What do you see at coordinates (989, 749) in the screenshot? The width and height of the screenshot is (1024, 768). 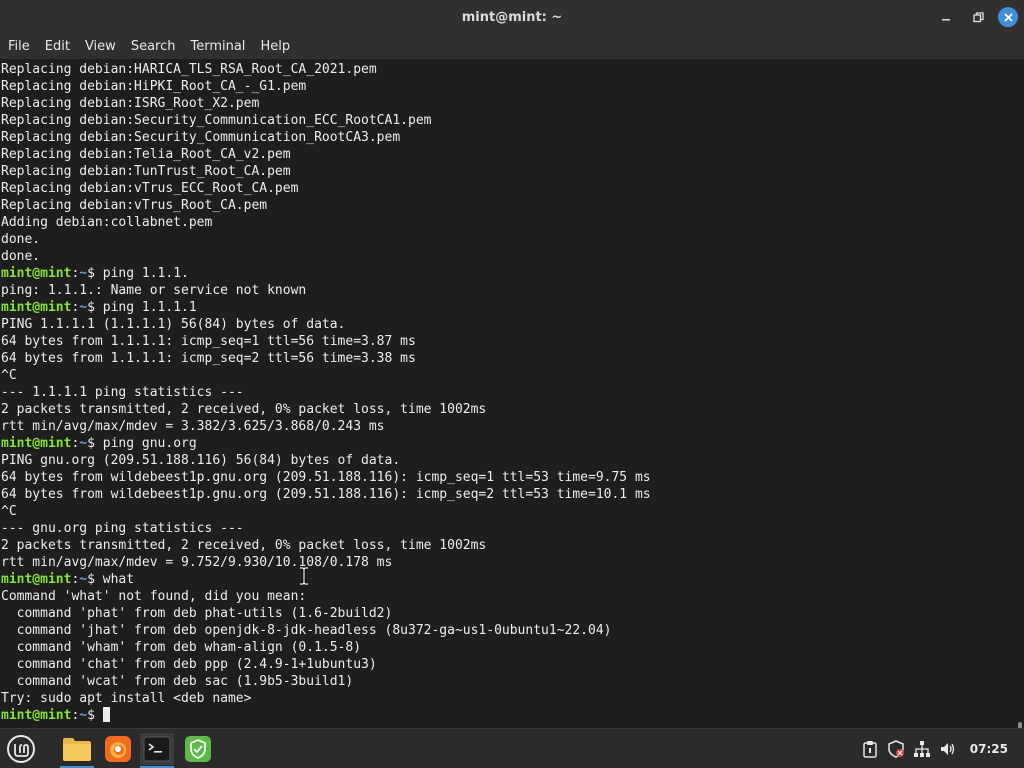 I see `clock: 07:25` at bounding box center [989, 749].